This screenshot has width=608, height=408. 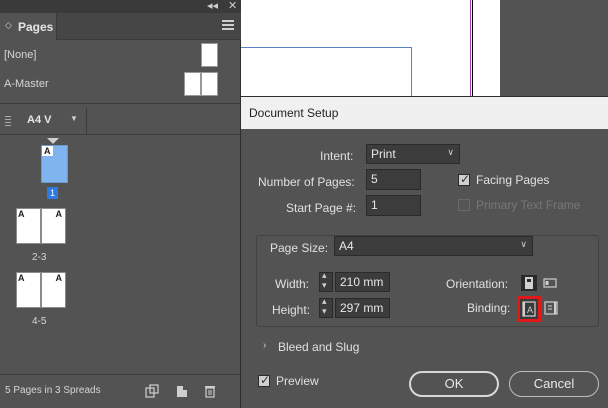 What do you see at coordinates (264, 345) in the screenshot?
I see `chevron-right-icon: ›` at bounding box center [264, 345].